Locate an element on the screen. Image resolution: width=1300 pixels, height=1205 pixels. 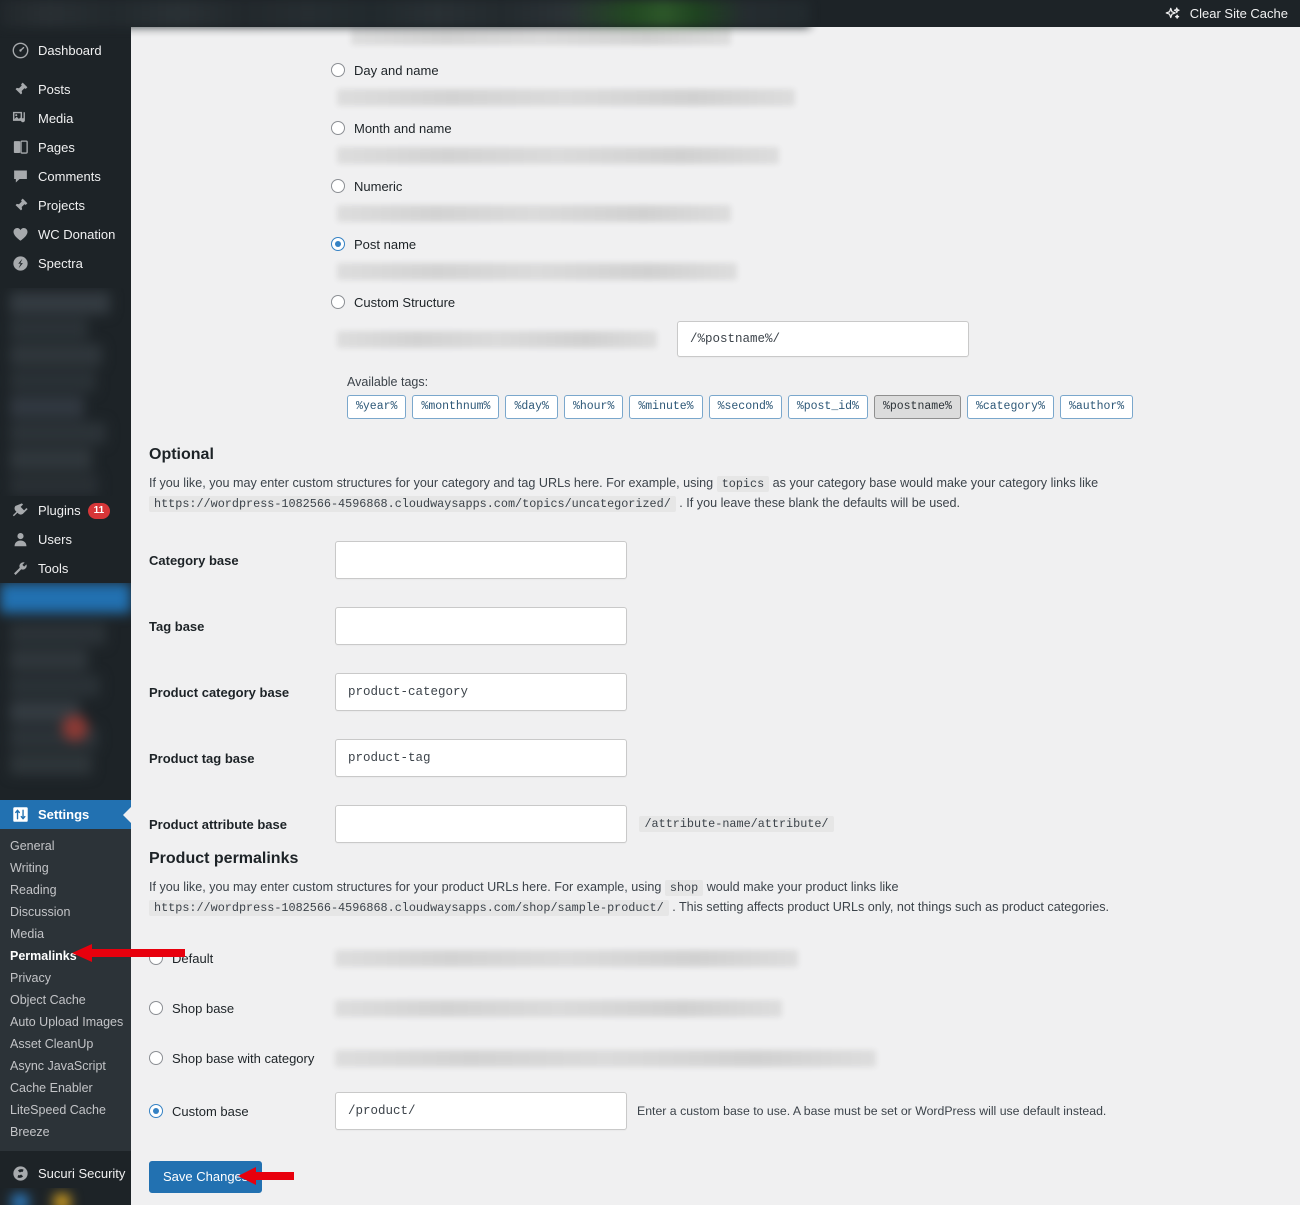
field-label-tag-base: Tag base is located at coordinates (177, 626).